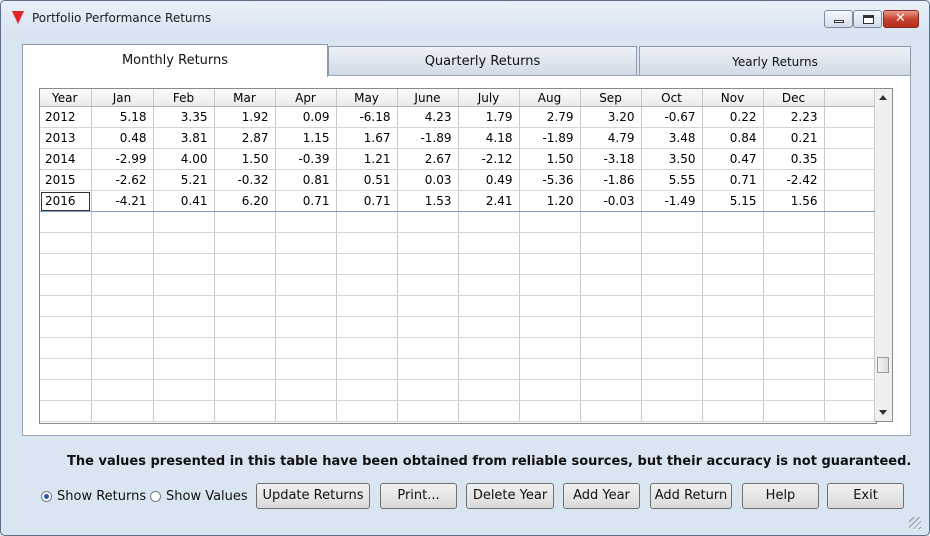 The width and height of the screenshot is (930, 536). Describe the element at coordinates (489, 117) in the screenshot. I see `table-cell: 1.79` at that location.